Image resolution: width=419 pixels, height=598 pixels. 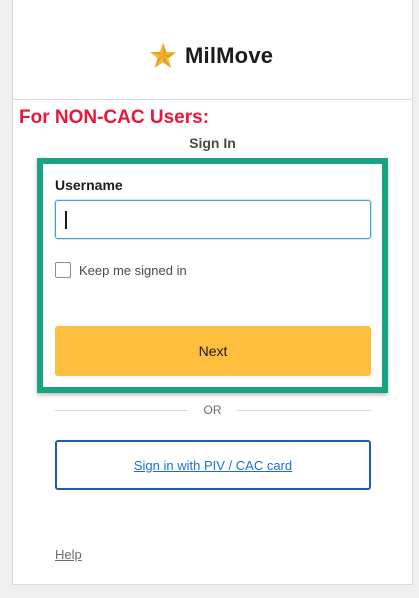 What do you see at coordinates (304, 410) in the screenshot?
I see `divider-right` at bounding box center [304, 410].